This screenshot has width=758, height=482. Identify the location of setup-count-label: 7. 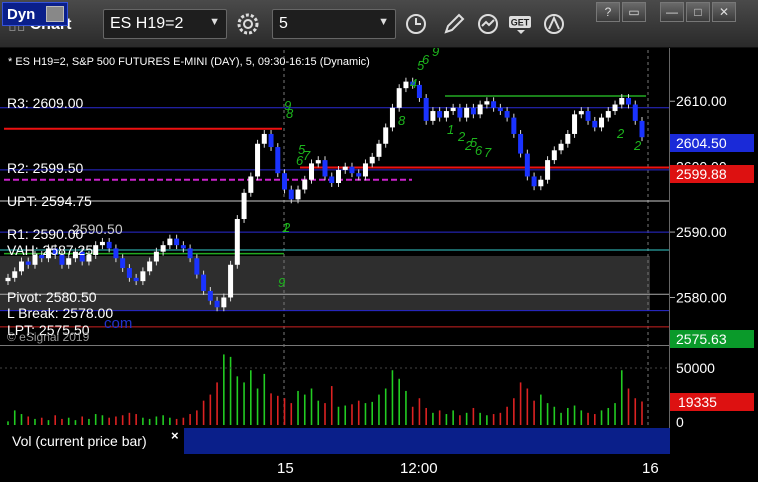
(307, 155).